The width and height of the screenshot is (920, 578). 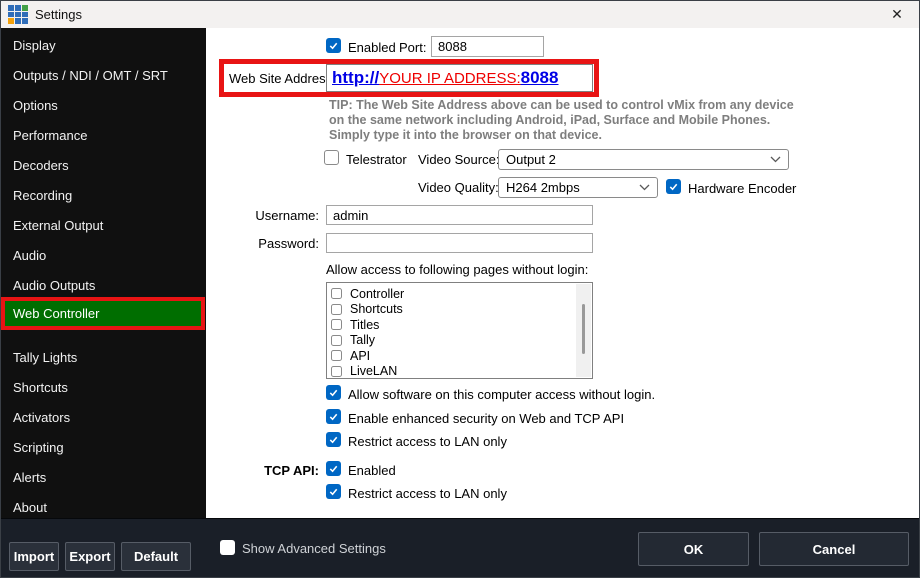 I want to click on tcp-enabled-label: Enabled, so click(x=372, y=470).